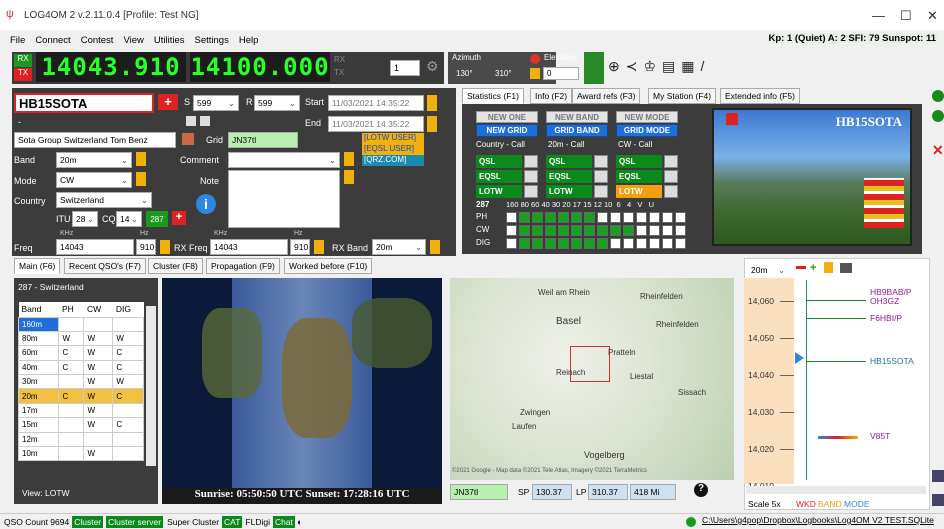  What do you see at coordinates (80, 382) in the screenshot?
I see `table-row: 30m W W` at bounding box center [80, 382].